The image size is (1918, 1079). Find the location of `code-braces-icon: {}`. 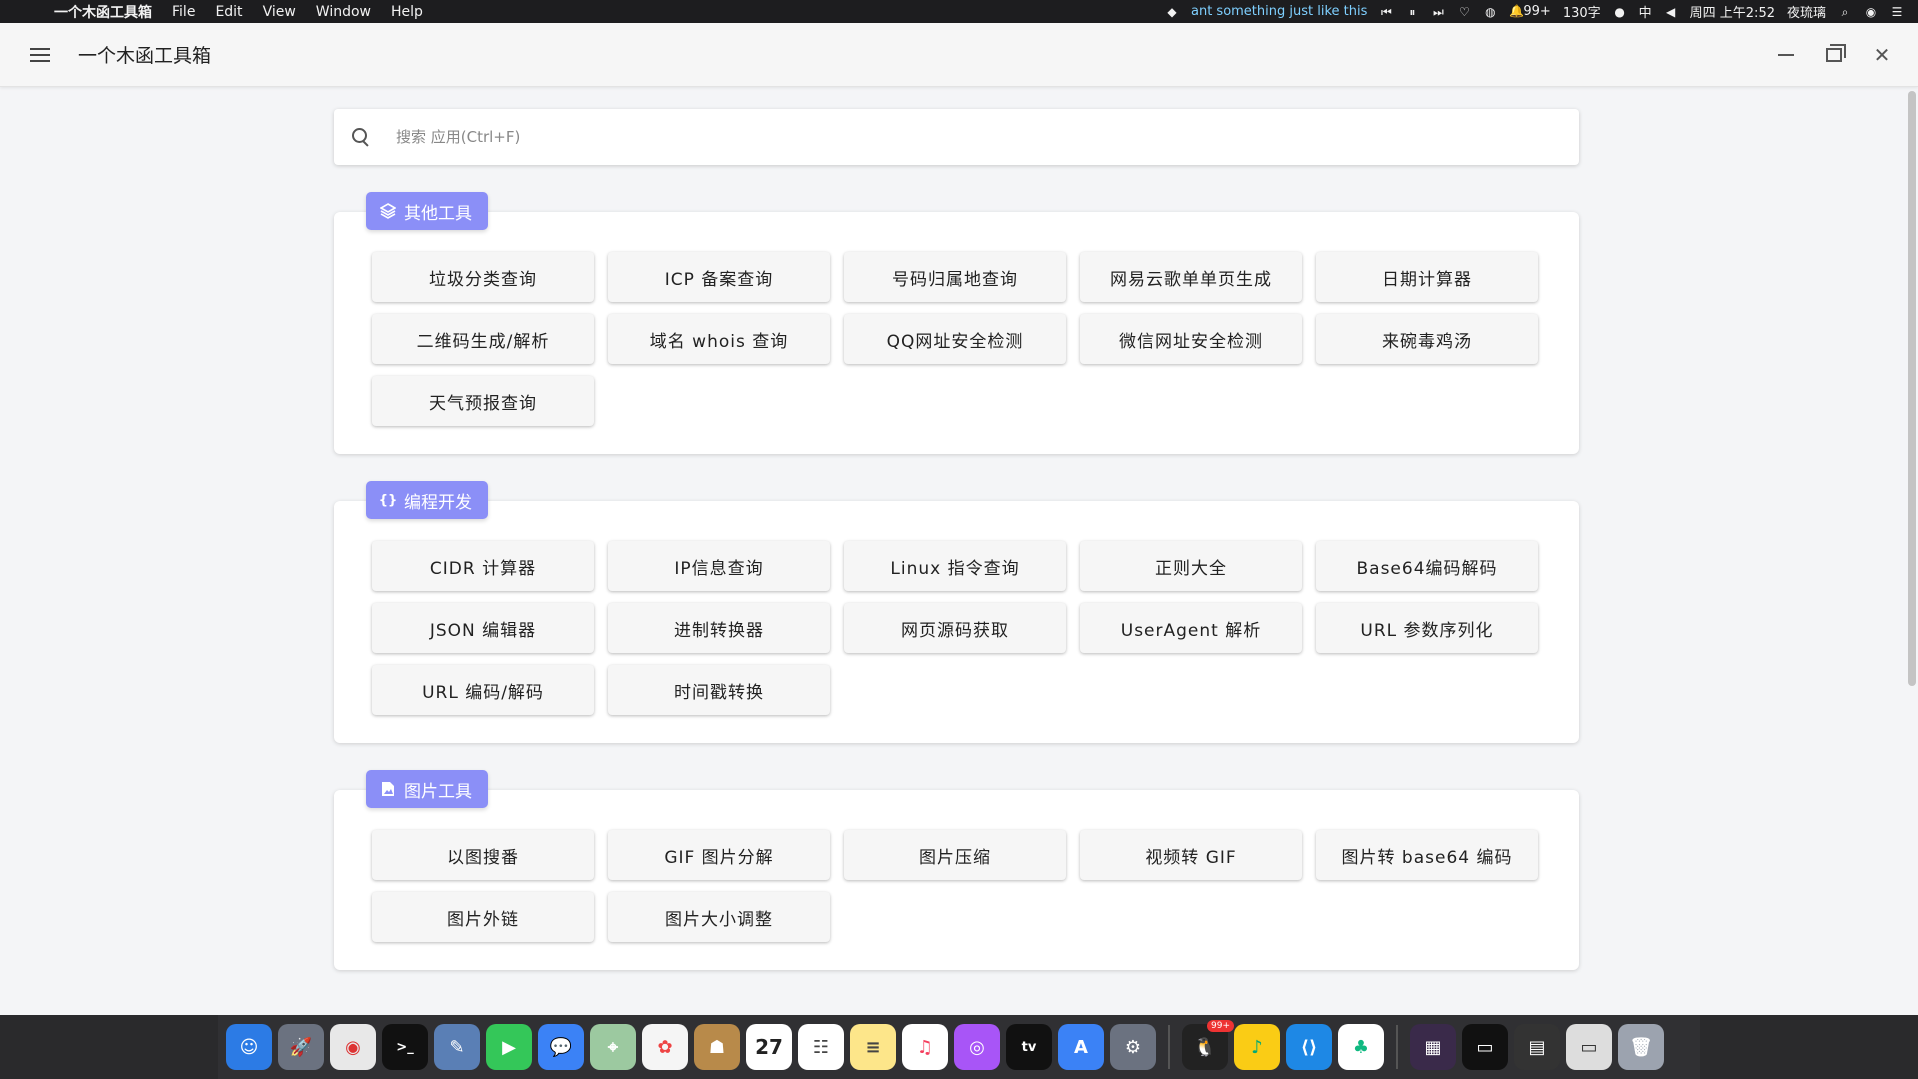

code-braces-icon: {} is located at coordinates (388, 500).